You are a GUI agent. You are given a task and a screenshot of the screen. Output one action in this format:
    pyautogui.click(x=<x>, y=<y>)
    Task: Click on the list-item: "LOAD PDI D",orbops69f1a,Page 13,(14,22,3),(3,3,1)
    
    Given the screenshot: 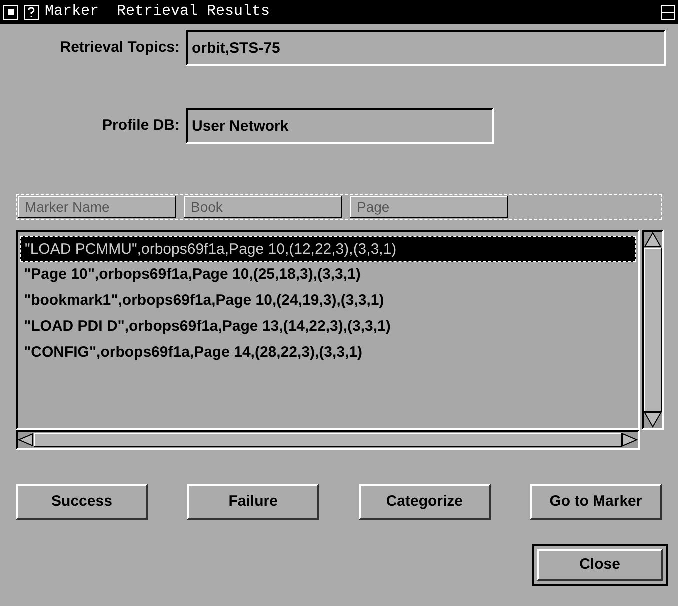 What is the action you would take?
    pyautogui.click(x=328, y=327)
    